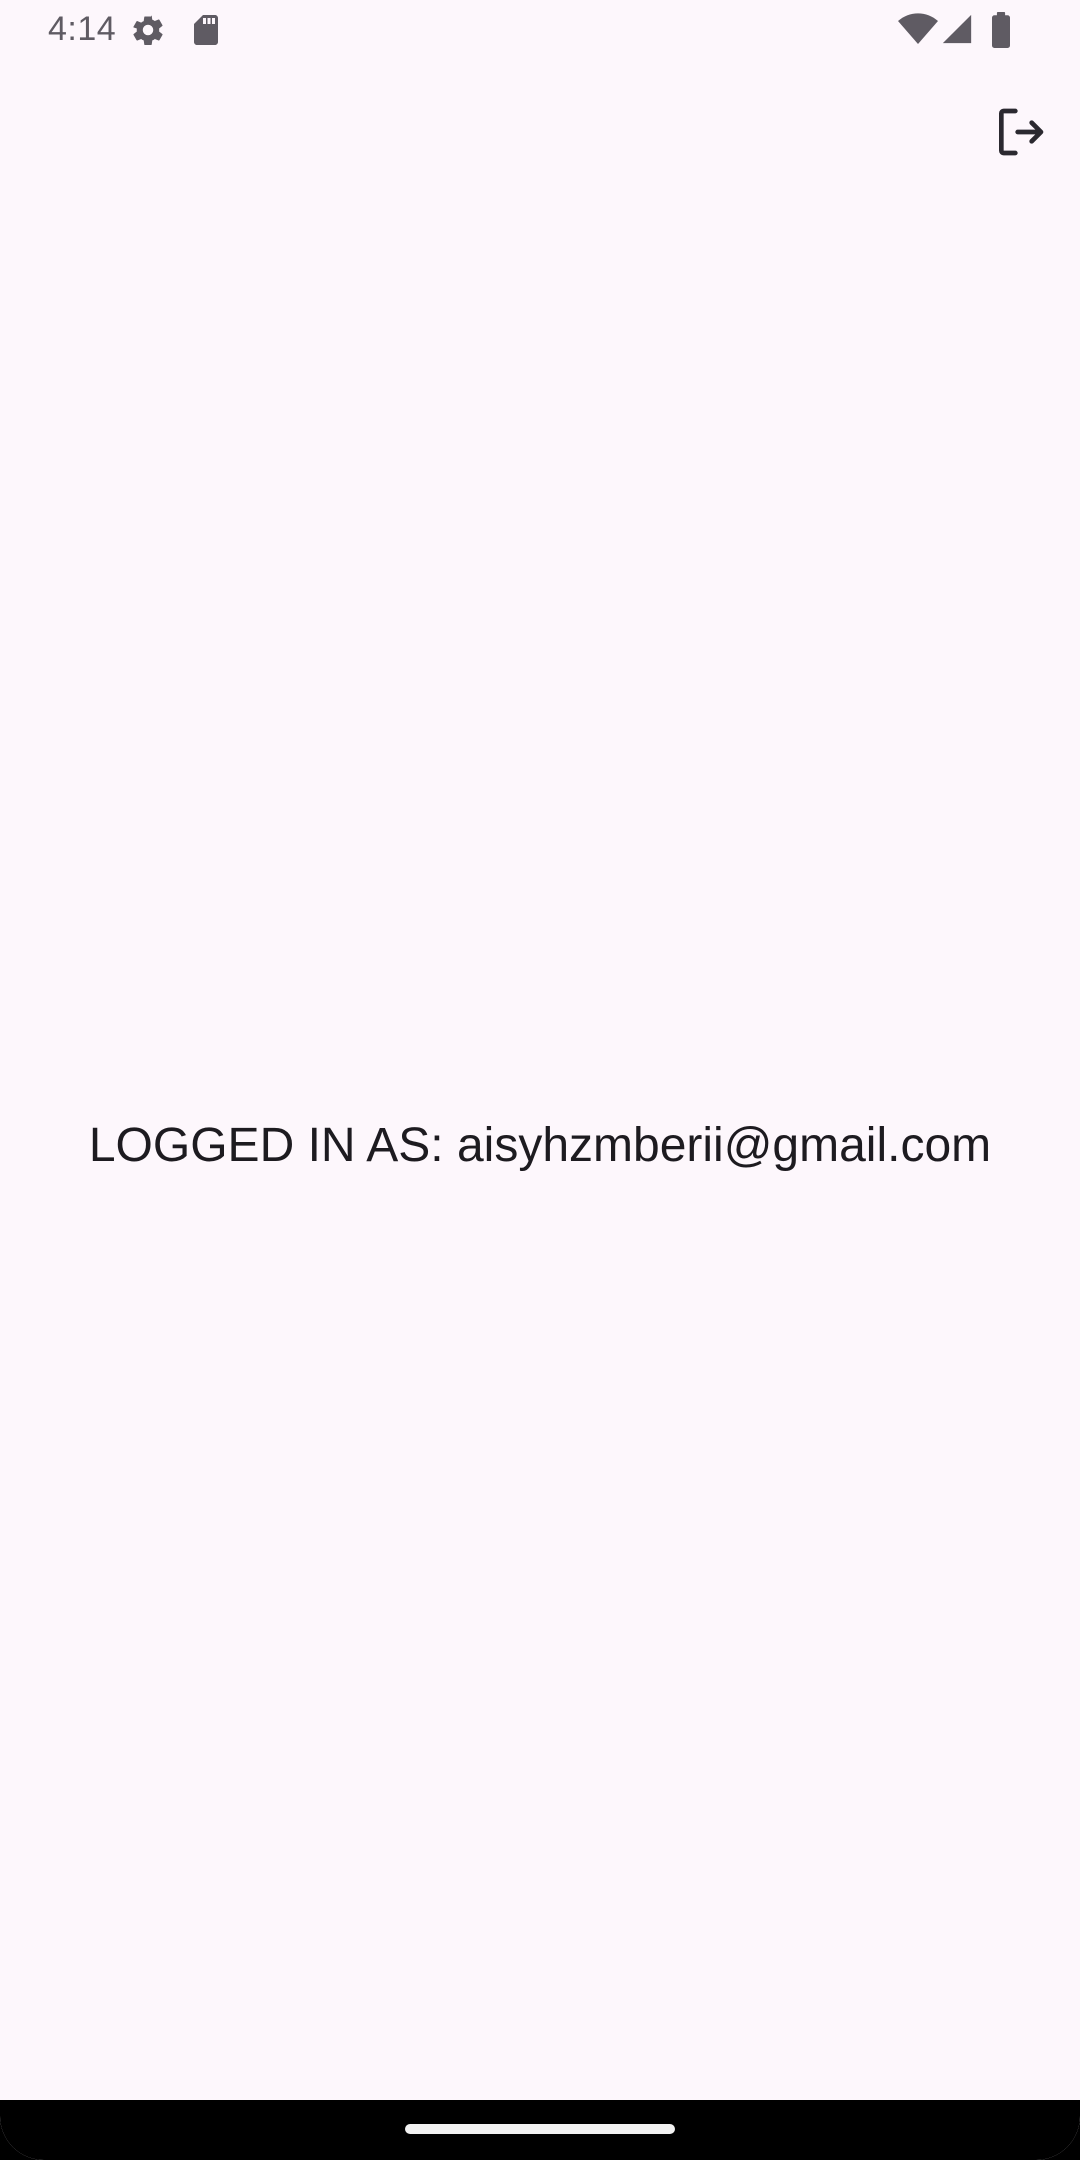 The height and width of the screenshot is (2160, 1080). I want to click on status-bar: 4:14, so click(540, 30).